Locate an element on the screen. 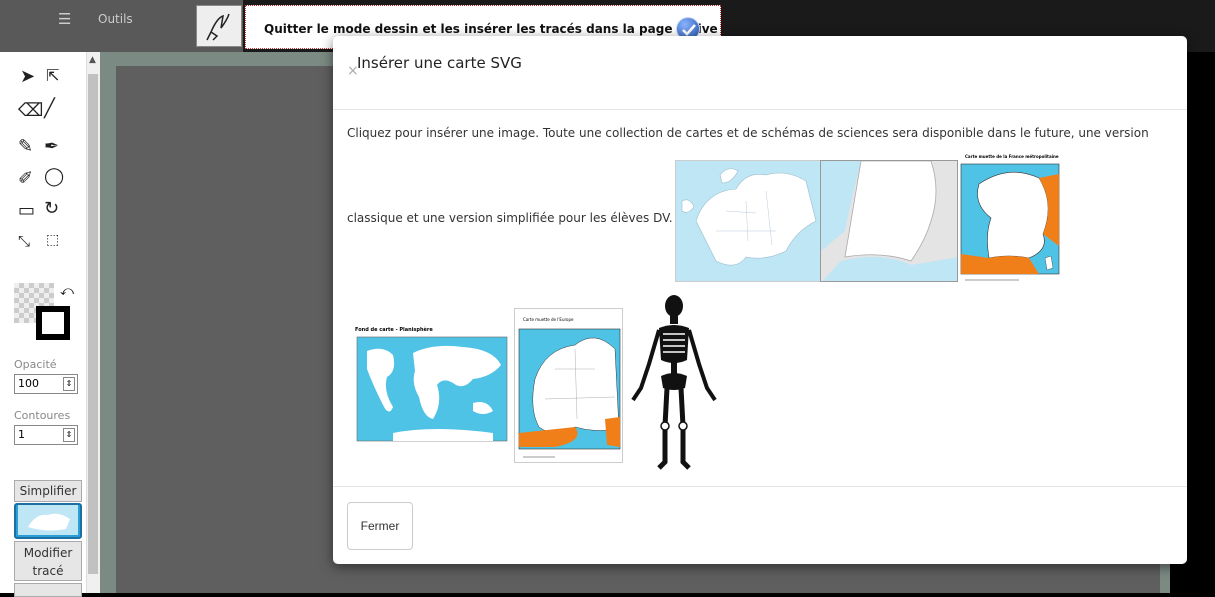 The image size is (1215, 597). europe-light-map-thumbnail is located at coordinates (748, 221).